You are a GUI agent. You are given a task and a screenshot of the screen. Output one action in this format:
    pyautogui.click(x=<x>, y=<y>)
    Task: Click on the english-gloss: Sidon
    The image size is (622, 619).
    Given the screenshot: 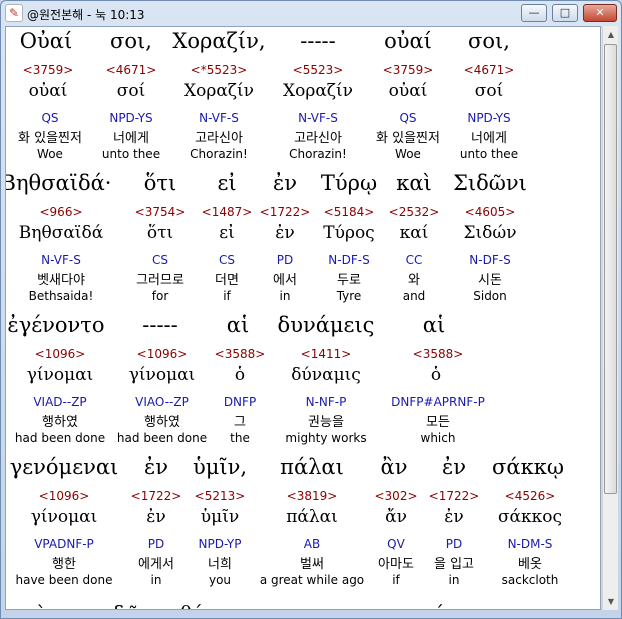 What is the action you would take?
    pyautogui.click(x=490, y=296)
    